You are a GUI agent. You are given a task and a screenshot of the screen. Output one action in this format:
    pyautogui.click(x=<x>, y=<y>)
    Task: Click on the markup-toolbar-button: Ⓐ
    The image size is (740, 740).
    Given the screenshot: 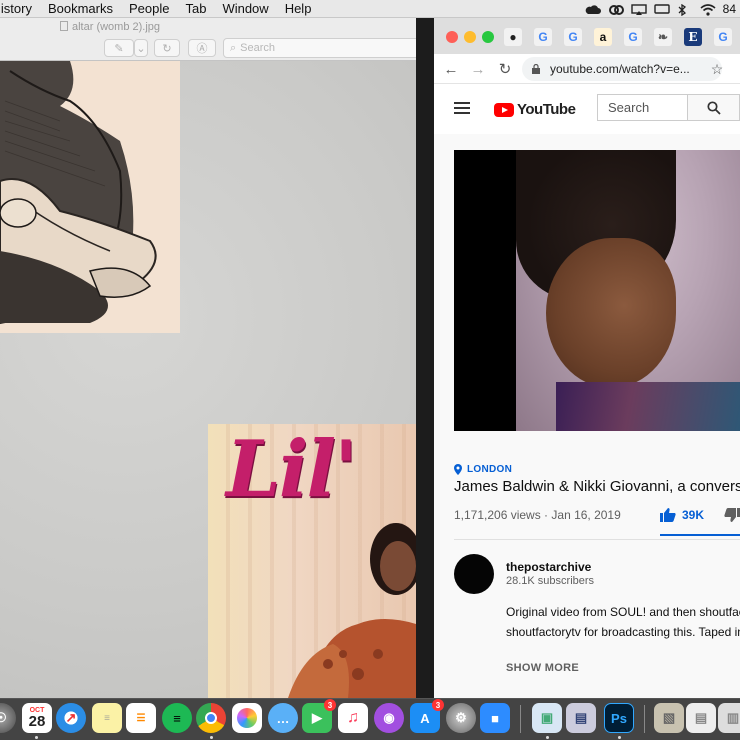 What is the action you would take?
    pyautogui.click(x=202, y=48)
    